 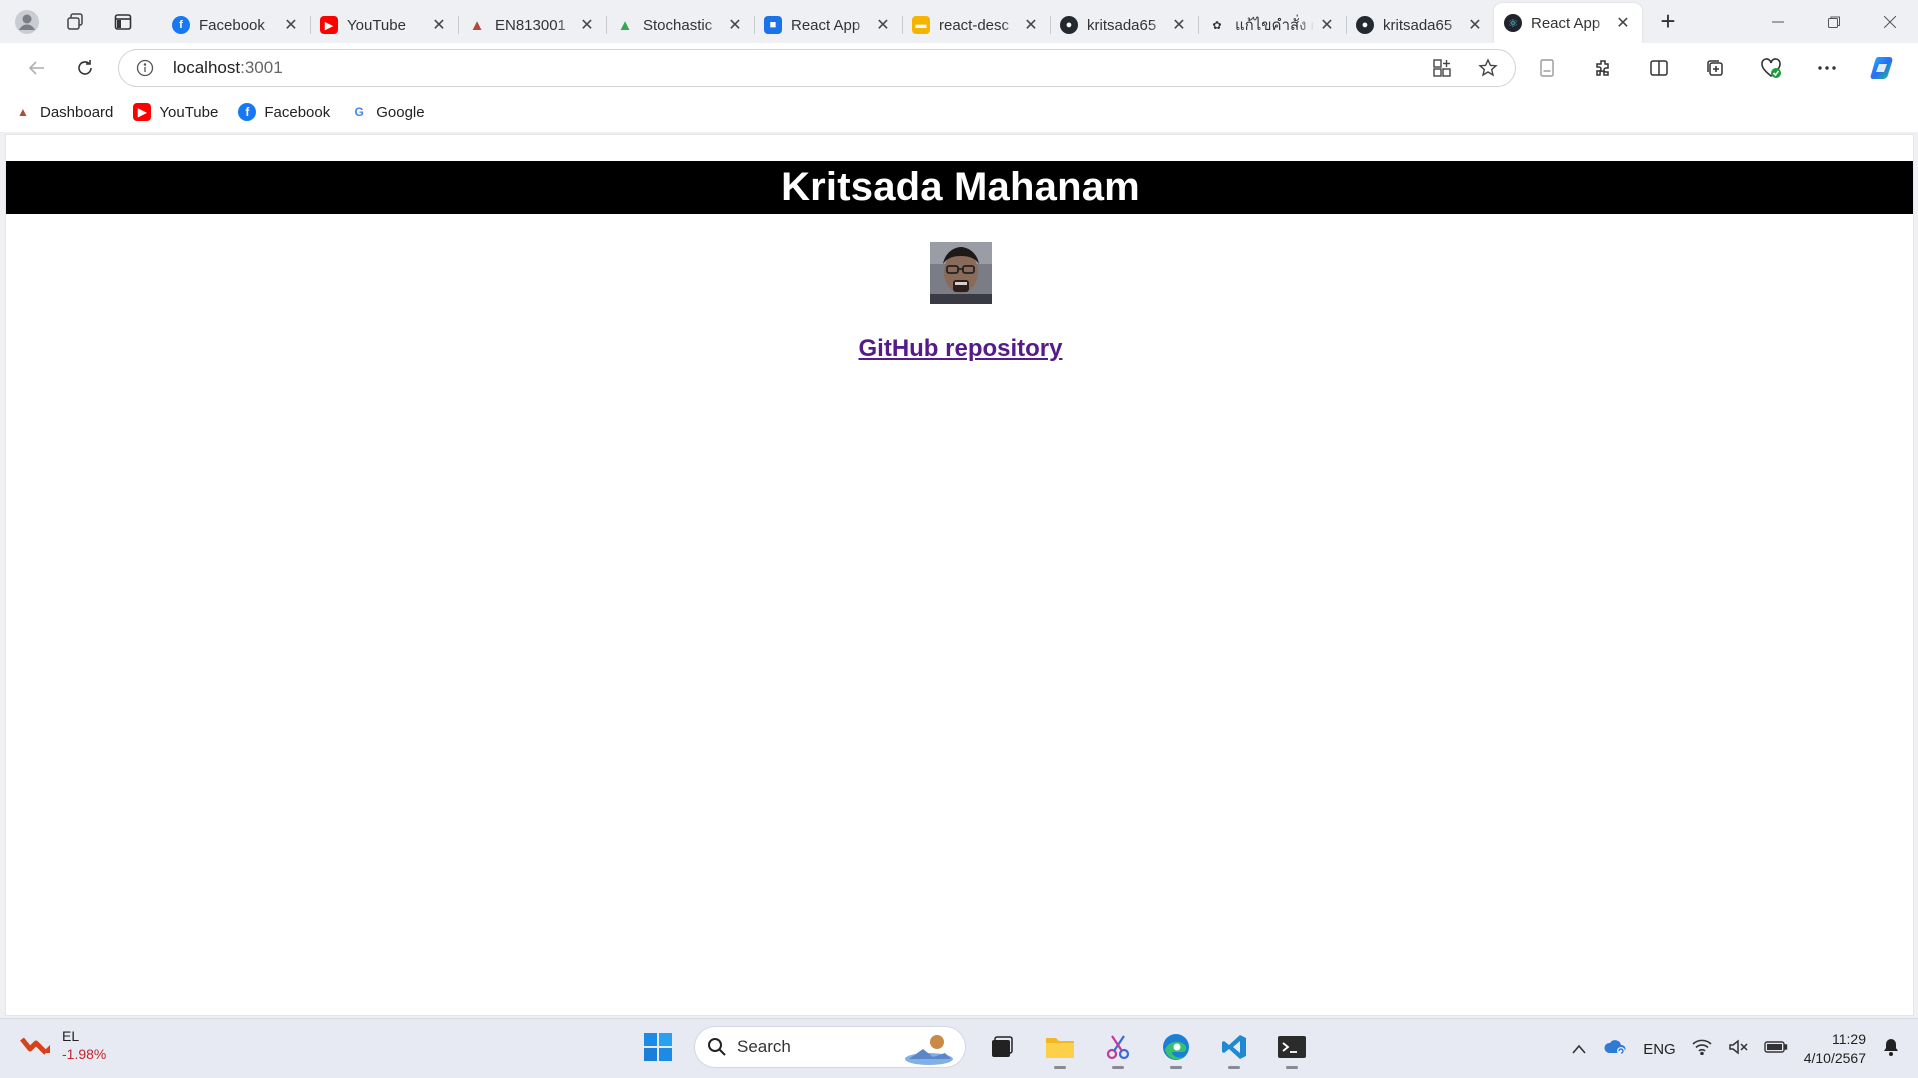 I want to click on restore-button, so click(x=1834, y=21).